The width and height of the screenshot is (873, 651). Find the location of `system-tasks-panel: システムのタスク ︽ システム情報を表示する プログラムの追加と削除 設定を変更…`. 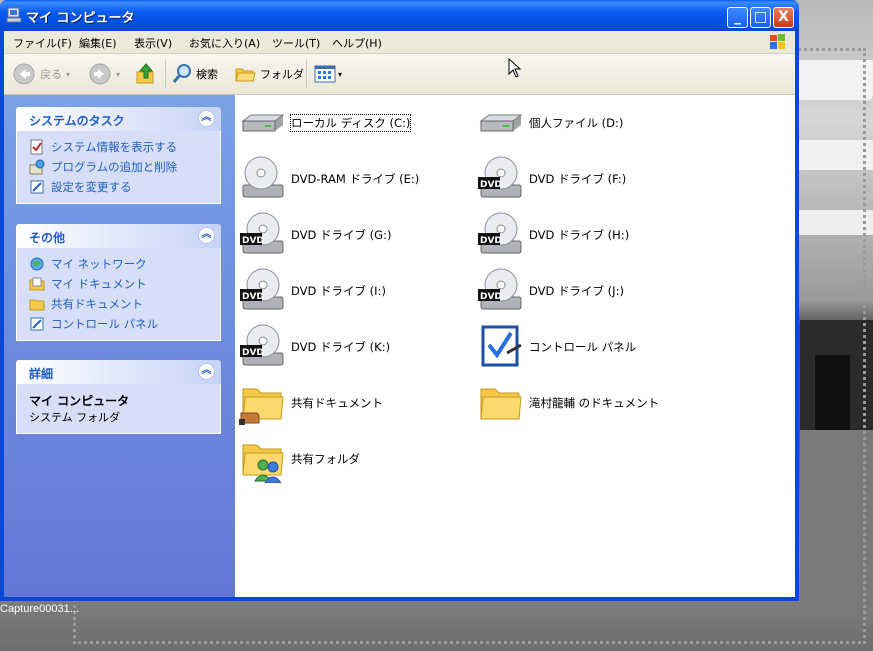

system-tasks-panel: システムのタスク ︽ システム情報を表示する プログラムの追加と削除 設定を変更… is located at coordinates (118, 155).